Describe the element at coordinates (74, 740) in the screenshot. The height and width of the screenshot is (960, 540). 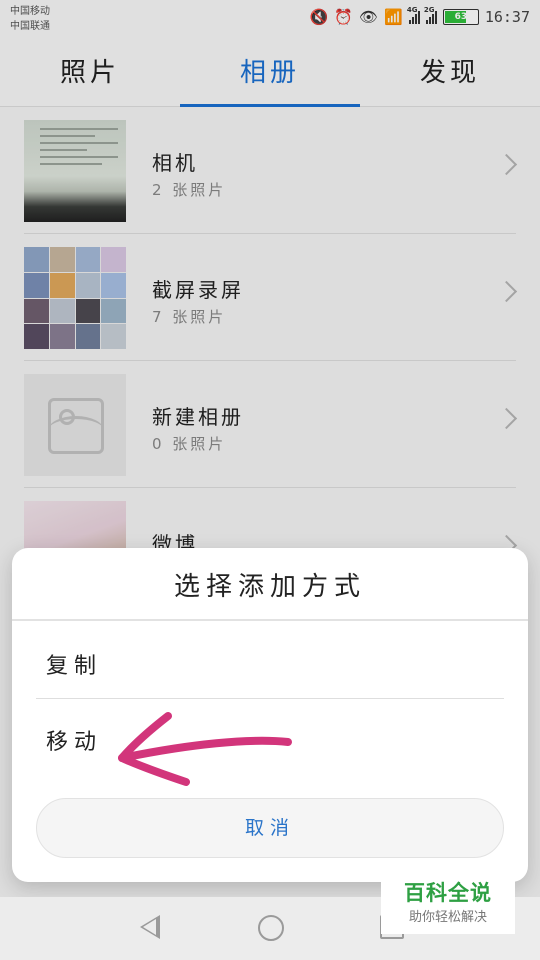
I see `move-option: 移动` at that location.